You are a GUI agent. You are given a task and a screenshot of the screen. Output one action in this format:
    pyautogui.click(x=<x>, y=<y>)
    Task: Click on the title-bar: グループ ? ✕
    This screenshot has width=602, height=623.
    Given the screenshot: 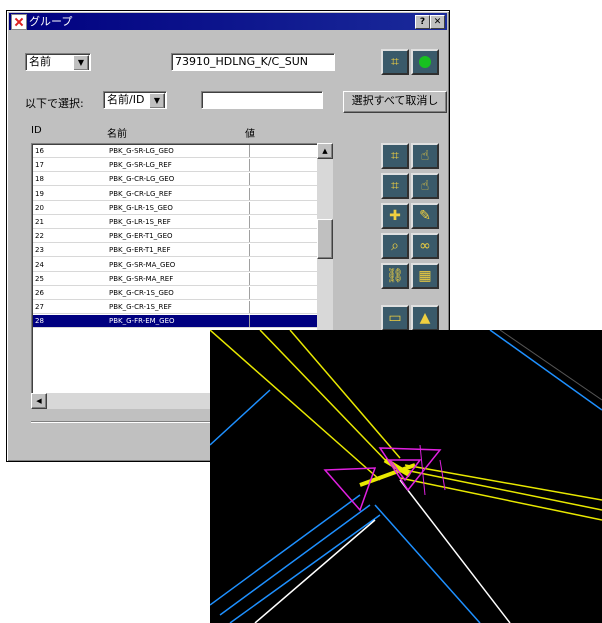 What is the action you would take?
    pyautogui.click(x=228, y=21)
    